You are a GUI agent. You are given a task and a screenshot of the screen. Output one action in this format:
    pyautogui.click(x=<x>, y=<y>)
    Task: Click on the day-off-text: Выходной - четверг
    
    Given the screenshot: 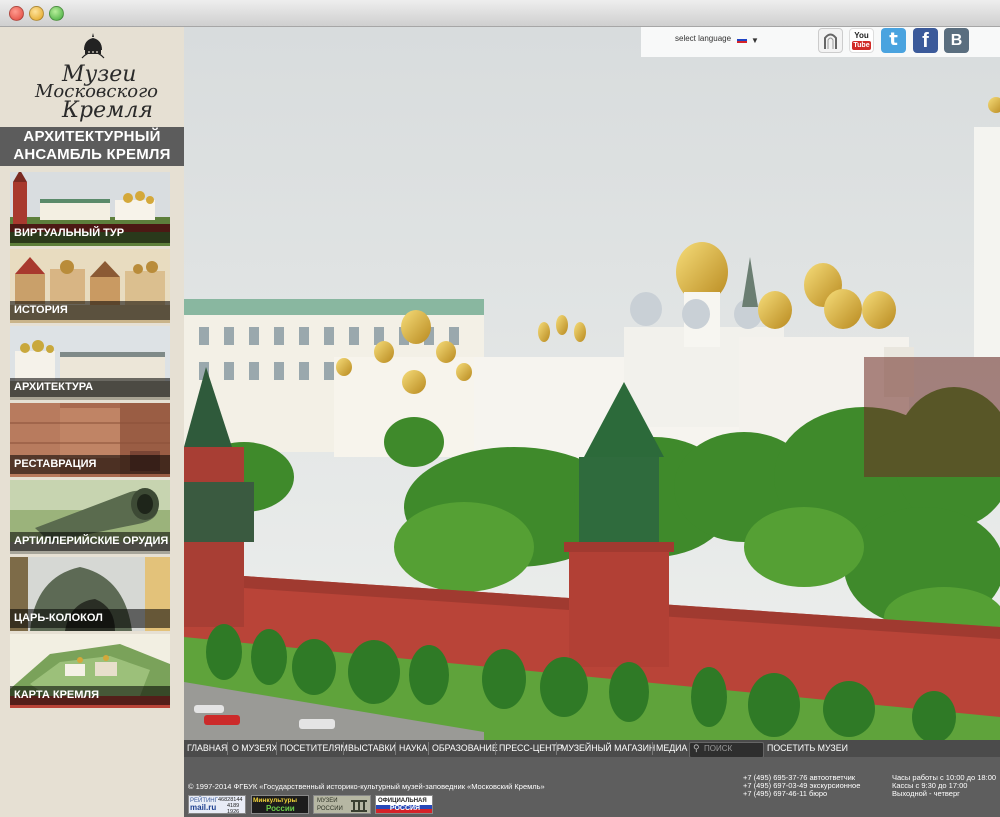 What is the action you would take?
    pyautogui.click(x=926, y=793)
    